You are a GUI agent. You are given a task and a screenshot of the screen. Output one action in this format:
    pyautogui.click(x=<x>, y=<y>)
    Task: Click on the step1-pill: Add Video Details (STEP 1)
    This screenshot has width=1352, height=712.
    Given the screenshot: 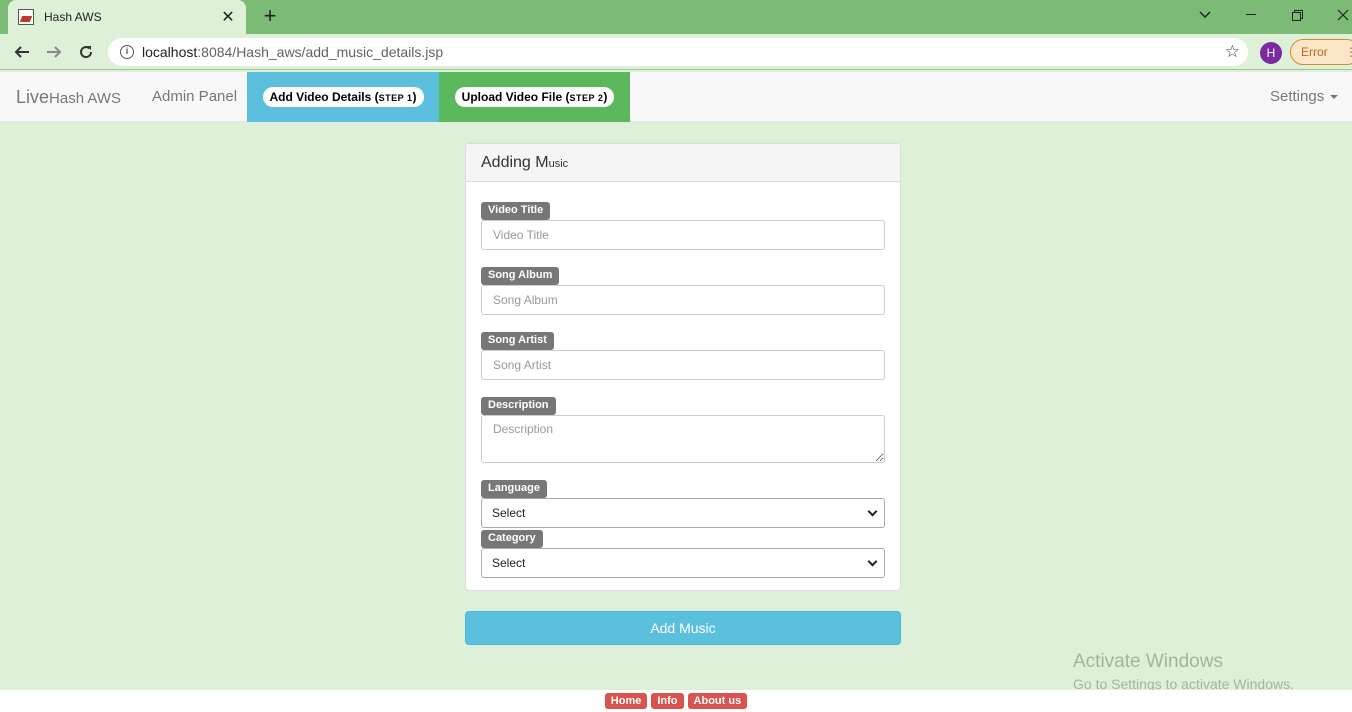 What is the action you would take?
    pyautogui.click(x=343, y=97)
    